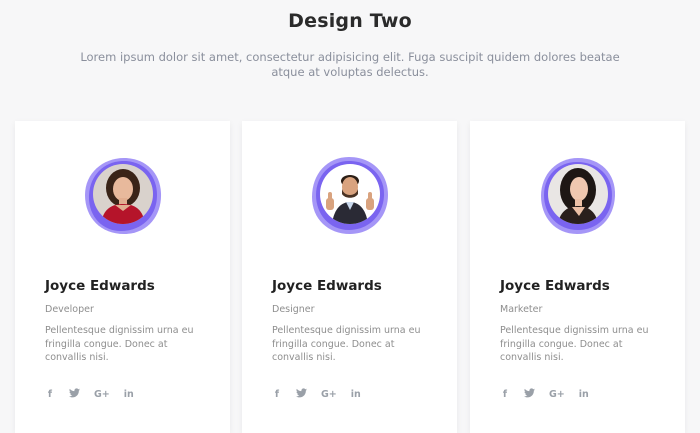 This screenshot has height=433, width=700. What do you see at coordinates (69, 309) in the screenshot?
I see `member-role: Developer` at bounding box center [69, 309].